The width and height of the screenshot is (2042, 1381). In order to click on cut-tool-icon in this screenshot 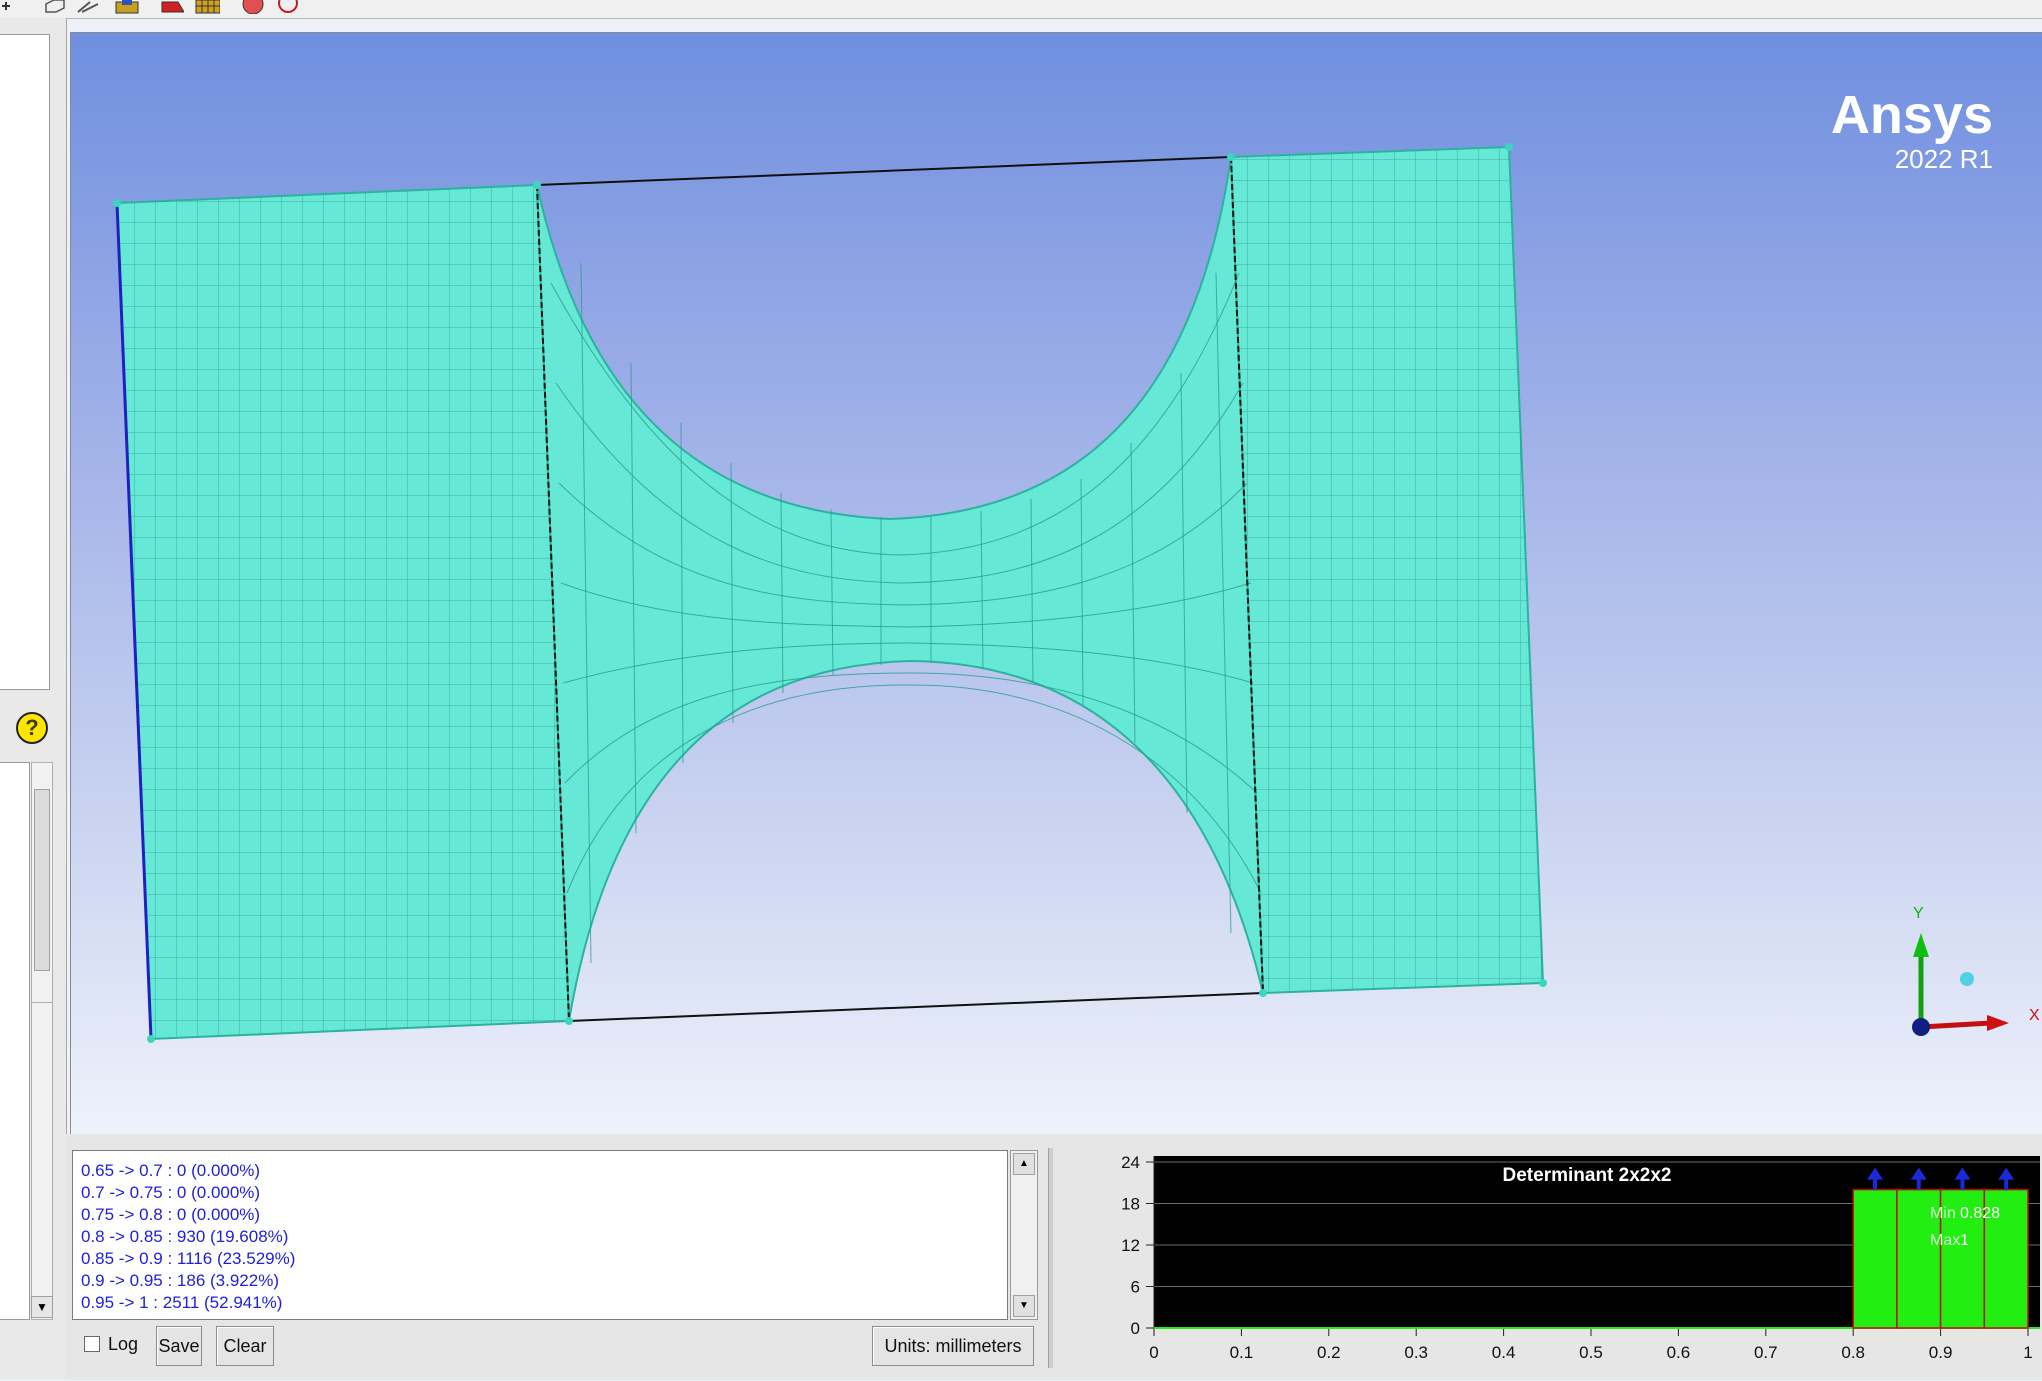, I will do `click(89, 7)`.